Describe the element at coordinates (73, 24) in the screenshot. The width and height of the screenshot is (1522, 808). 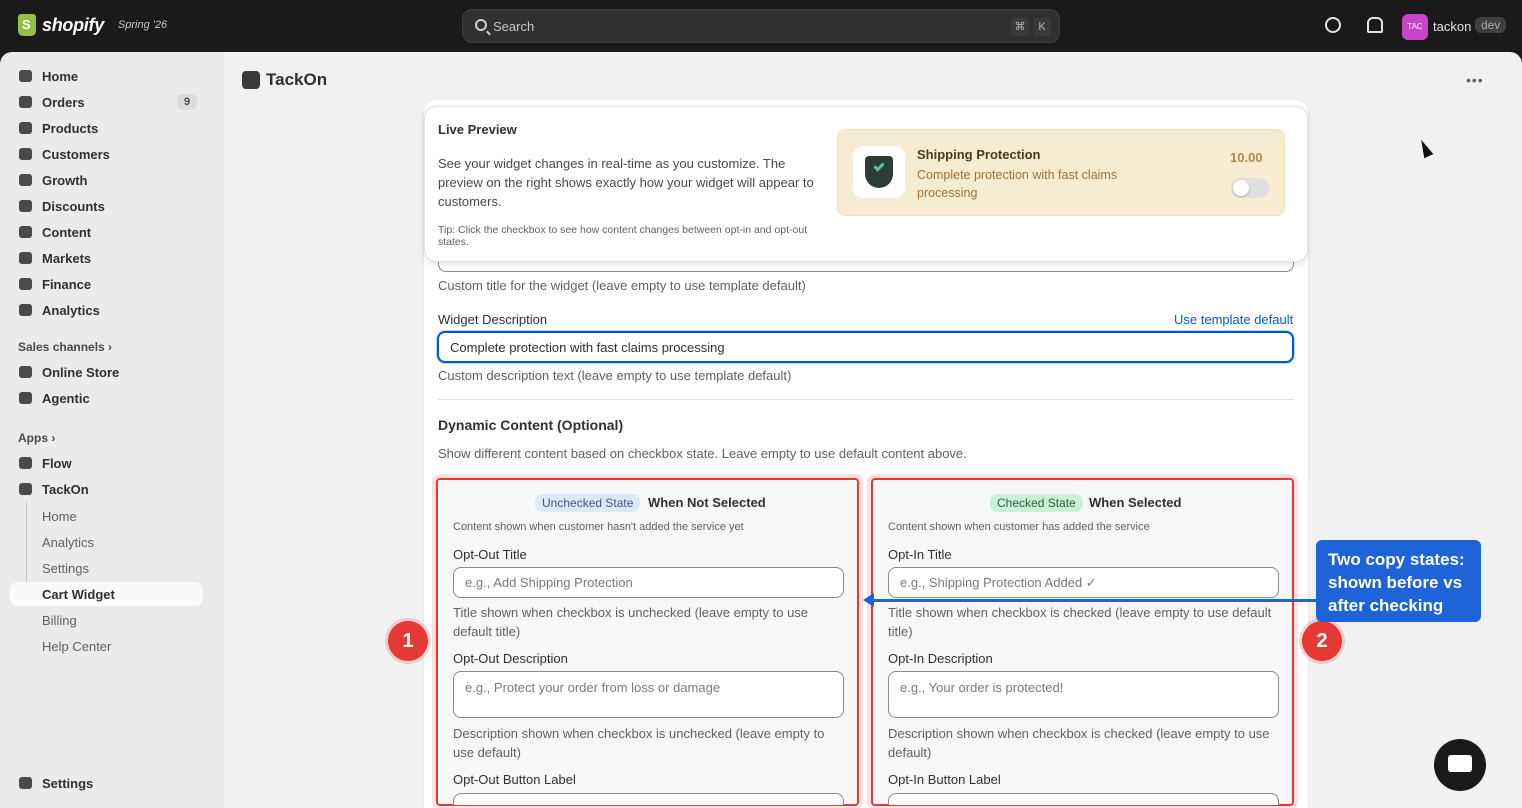
I see `brand-name: shopify` at that location.